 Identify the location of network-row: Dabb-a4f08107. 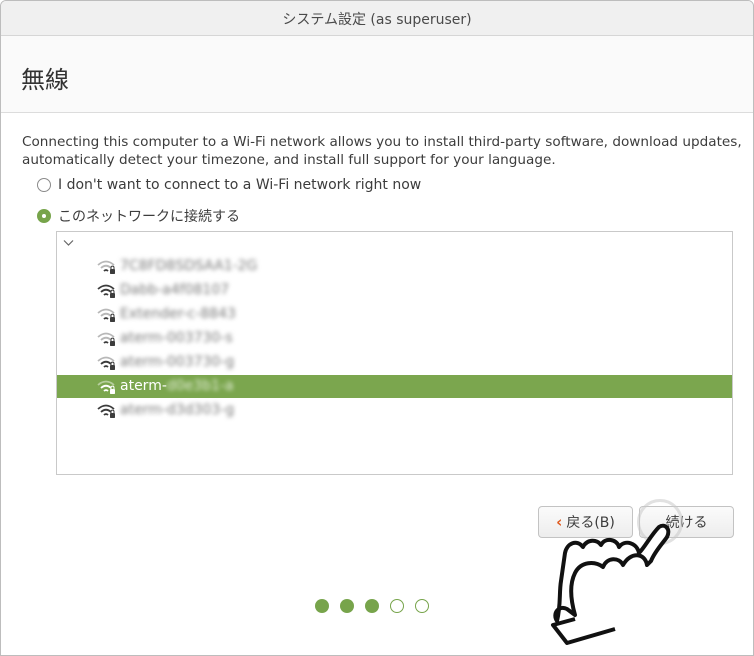
(394, 290).